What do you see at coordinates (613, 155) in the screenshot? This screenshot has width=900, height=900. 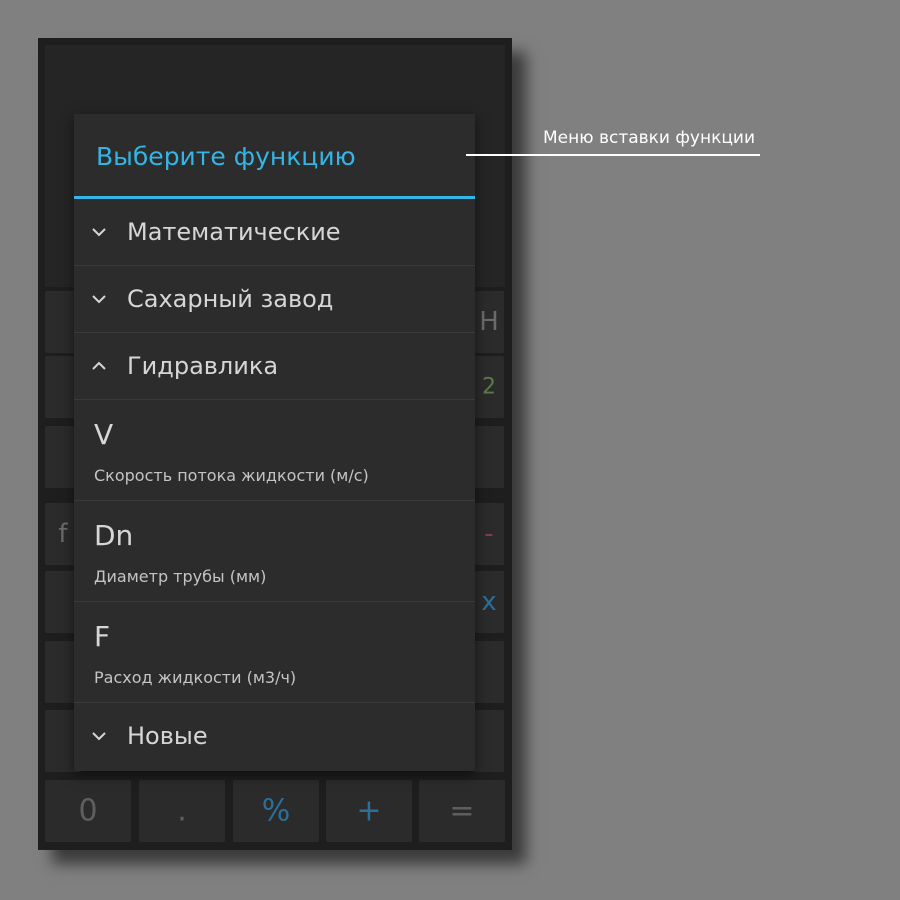 I see `callout-line` at bounding box center [613, 155].